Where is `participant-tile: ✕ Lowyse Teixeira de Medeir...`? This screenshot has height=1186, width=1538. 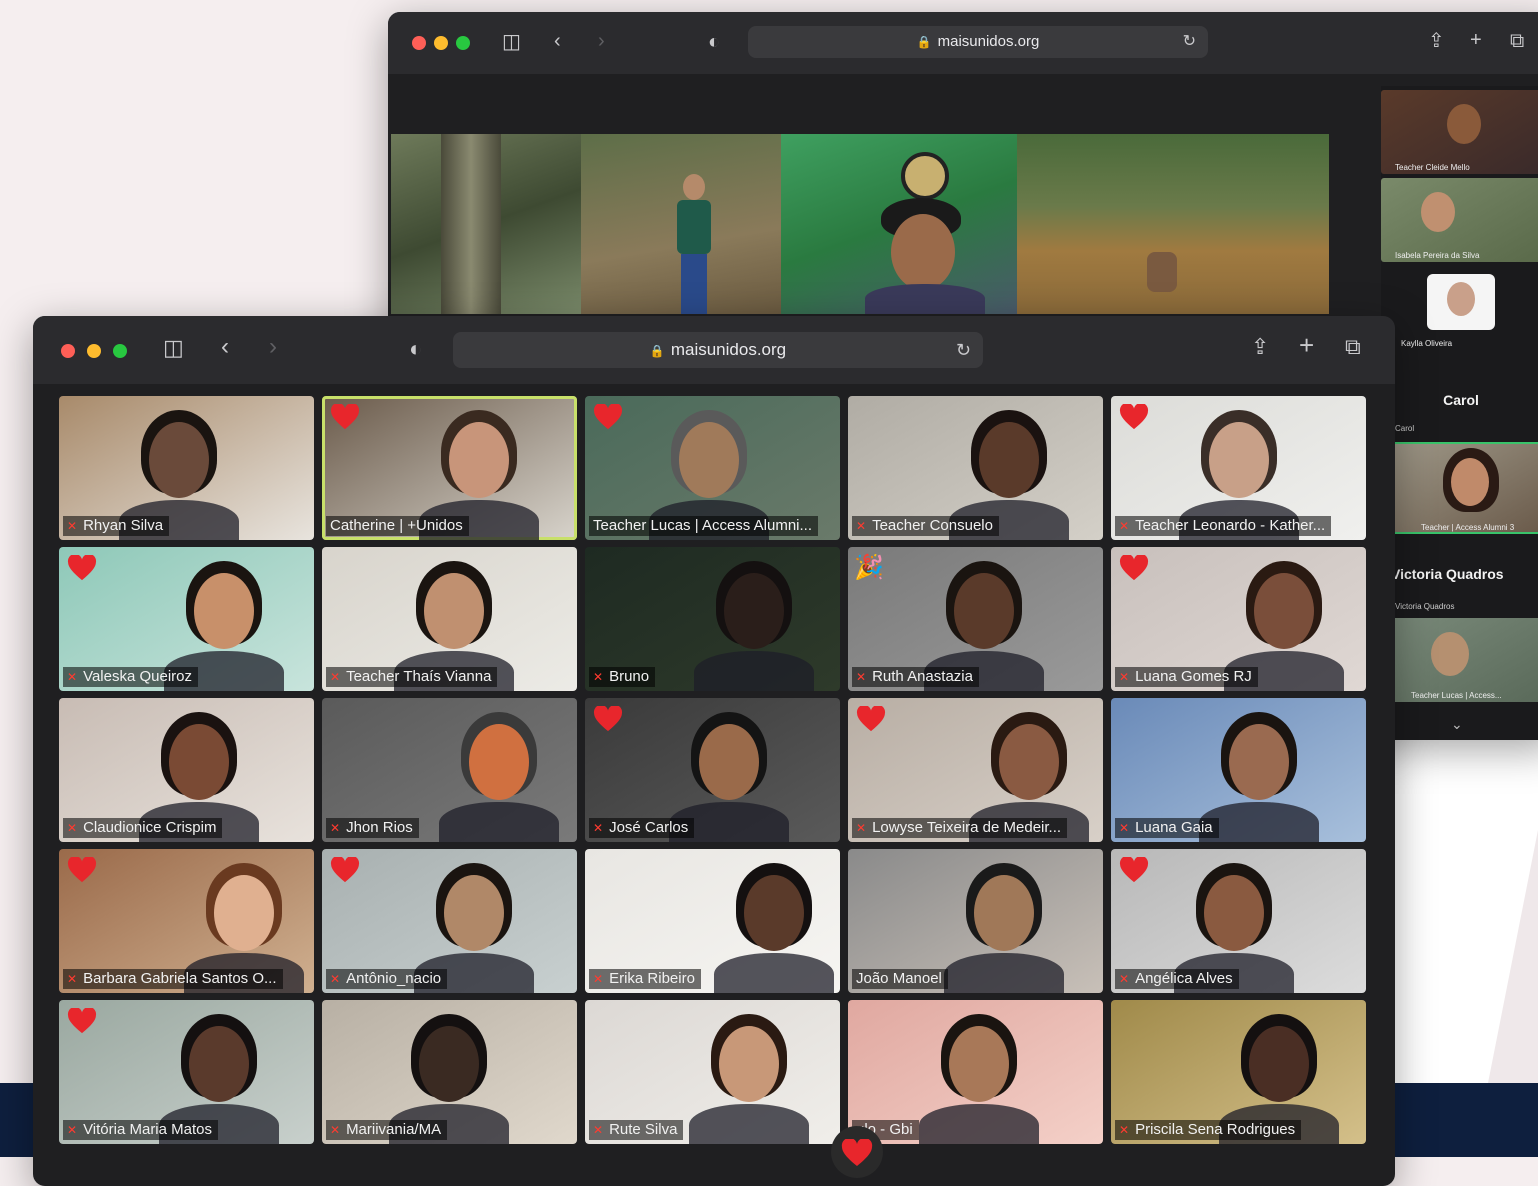 participant-tile: ✕ Lowyse Teixeira de Medeir... is located at coordinates (975, 770).